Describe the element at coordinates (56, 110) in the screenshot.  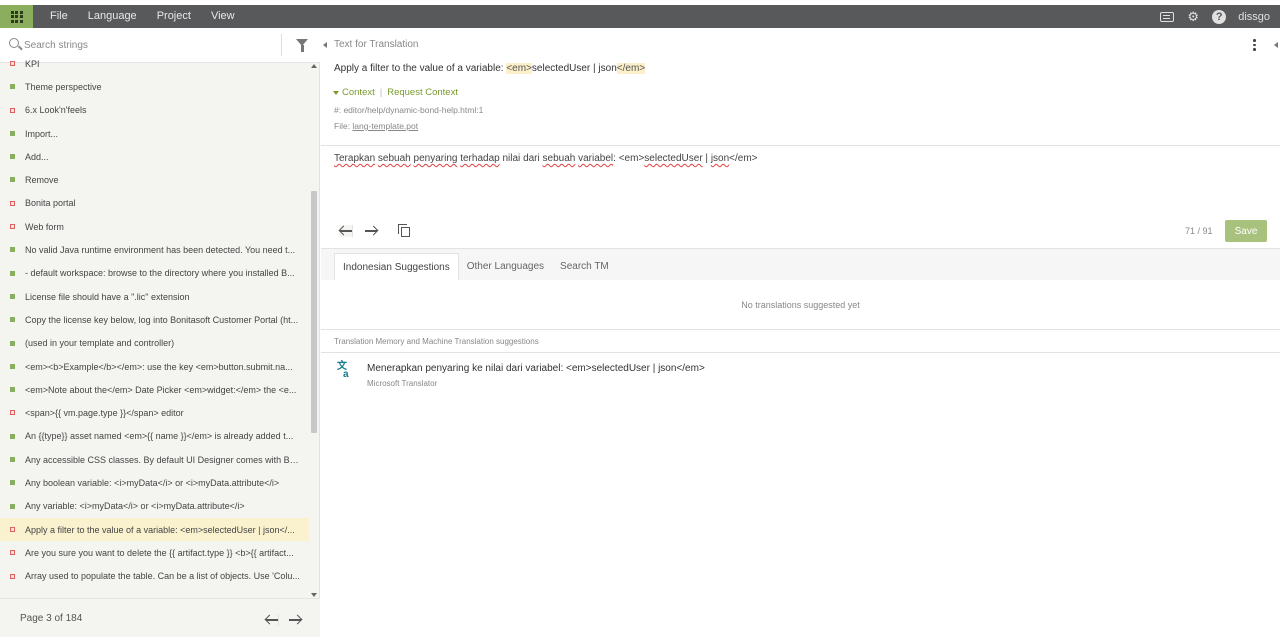
I see `list-item-label: 6.x Look'n'feels` at that location.